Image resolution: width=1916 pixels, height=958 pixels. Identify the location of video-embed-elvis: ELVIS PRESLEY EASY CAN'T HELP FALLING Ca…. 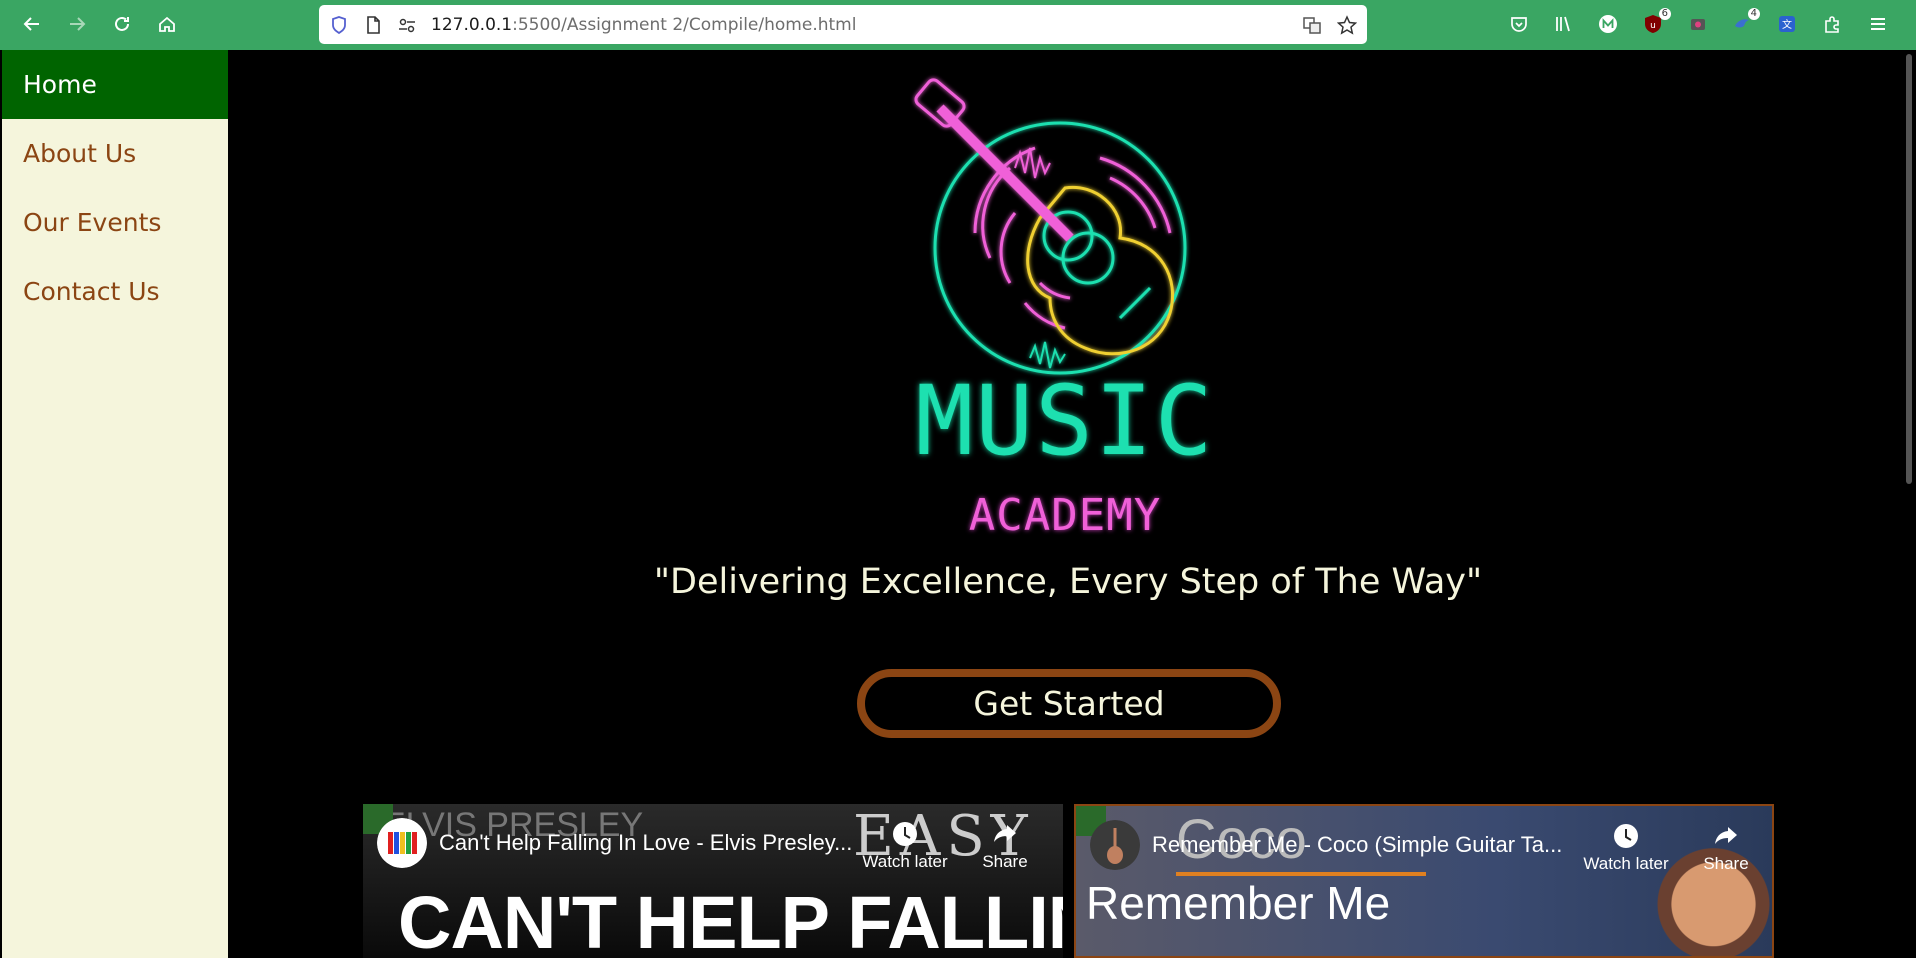
(713, 881).